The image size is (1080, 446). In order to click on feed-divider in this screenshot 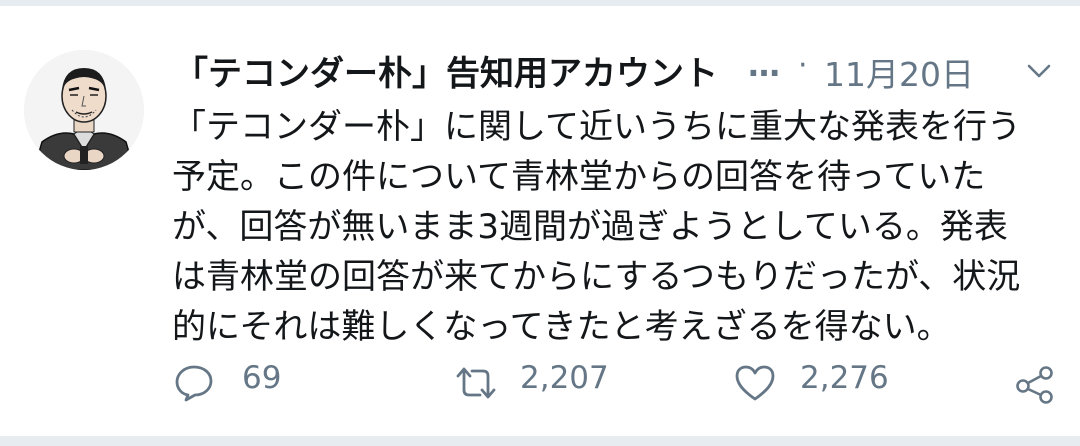, I will do `click(540, 441)`.